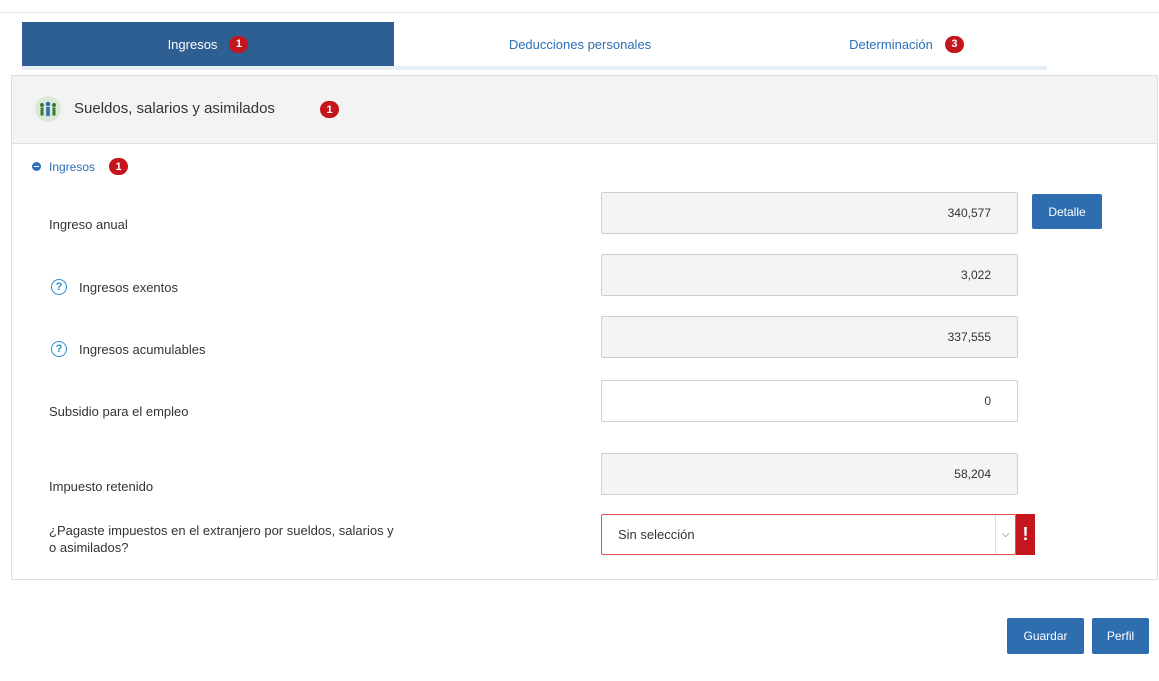  What do you see at coordinates (119, 166) in the screenshot?
I see `subsection-badge: 1` at bounding box center [119, 166].